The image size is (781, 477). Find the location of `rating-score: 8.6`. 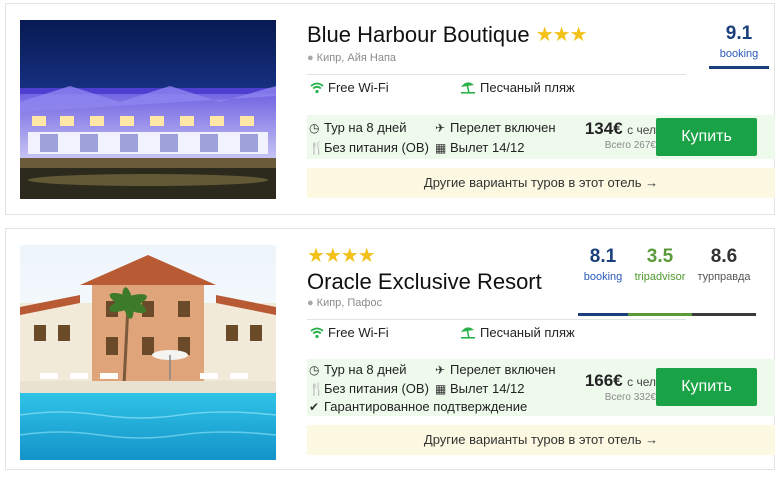

rating-score: 8.6 is located at coordinates (724, 256).